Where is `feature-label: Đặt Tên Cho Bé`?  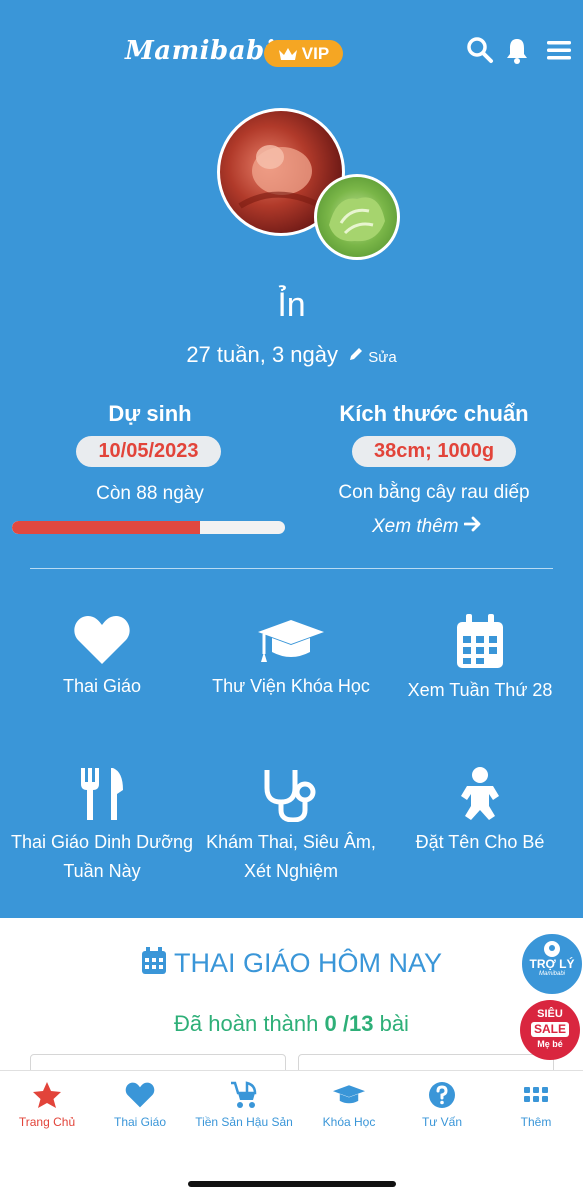 feature-label: Đặt Tên Cho Bé is located at coordinates (480, 842).